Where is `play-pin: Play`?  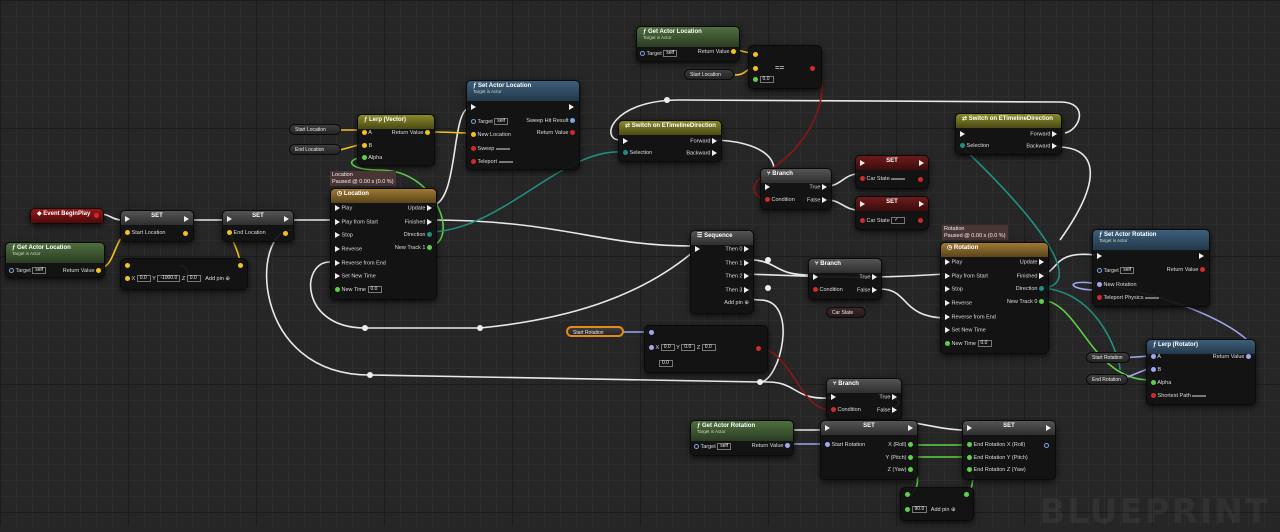
play-pin: Play is located at coordinates (953, 262).